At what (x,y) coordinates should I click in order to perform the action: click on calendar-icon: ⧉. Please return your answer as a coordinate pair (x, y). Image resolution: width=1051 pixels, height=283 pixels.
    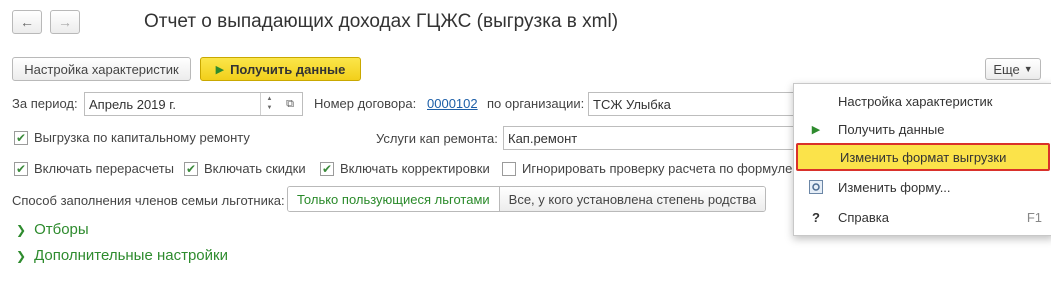
    Looking at the image, I should click on (290, 104).